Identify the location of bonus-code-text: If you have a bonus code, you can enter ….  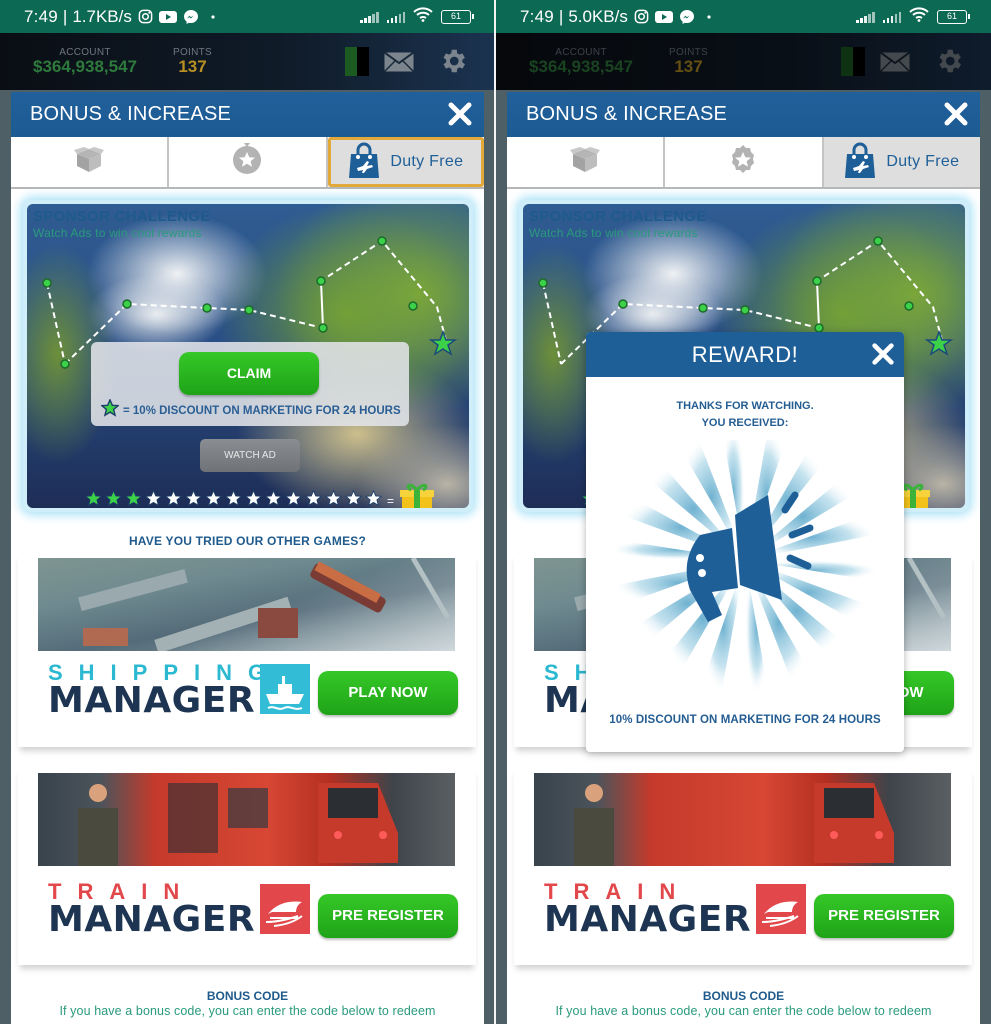
(743, 1011).